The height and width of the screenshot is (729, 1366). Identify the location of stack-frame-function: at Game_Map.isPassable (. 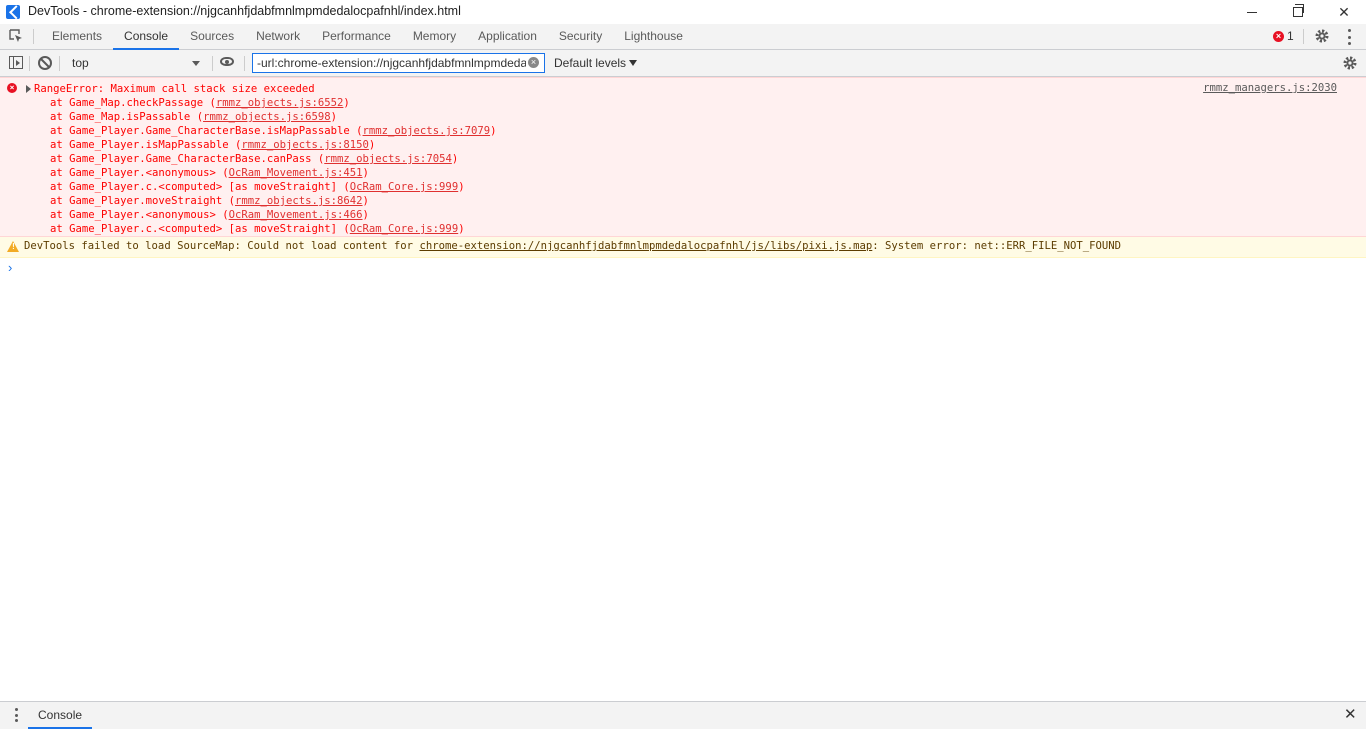
(127, 117).